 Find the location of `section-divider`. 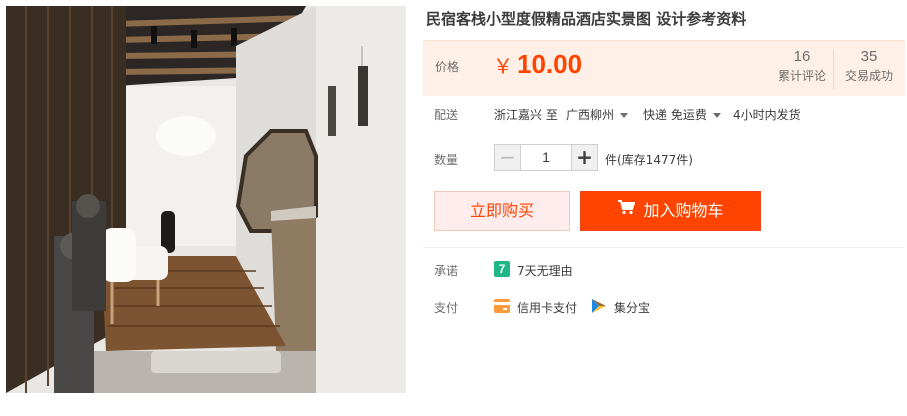

section-divider is located at coordinates (664, 247).